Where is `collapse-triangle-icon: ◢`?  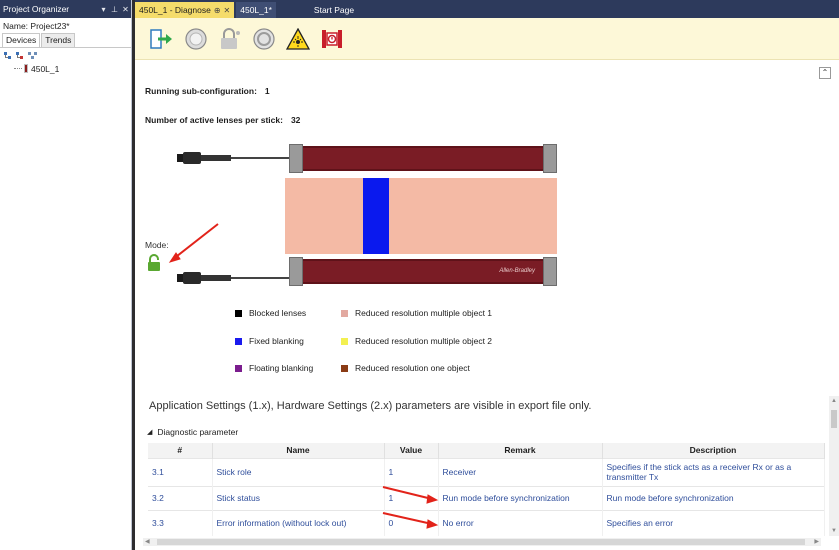
collapse-triangle-icon: ◢ is located at coordinates (149, 432).